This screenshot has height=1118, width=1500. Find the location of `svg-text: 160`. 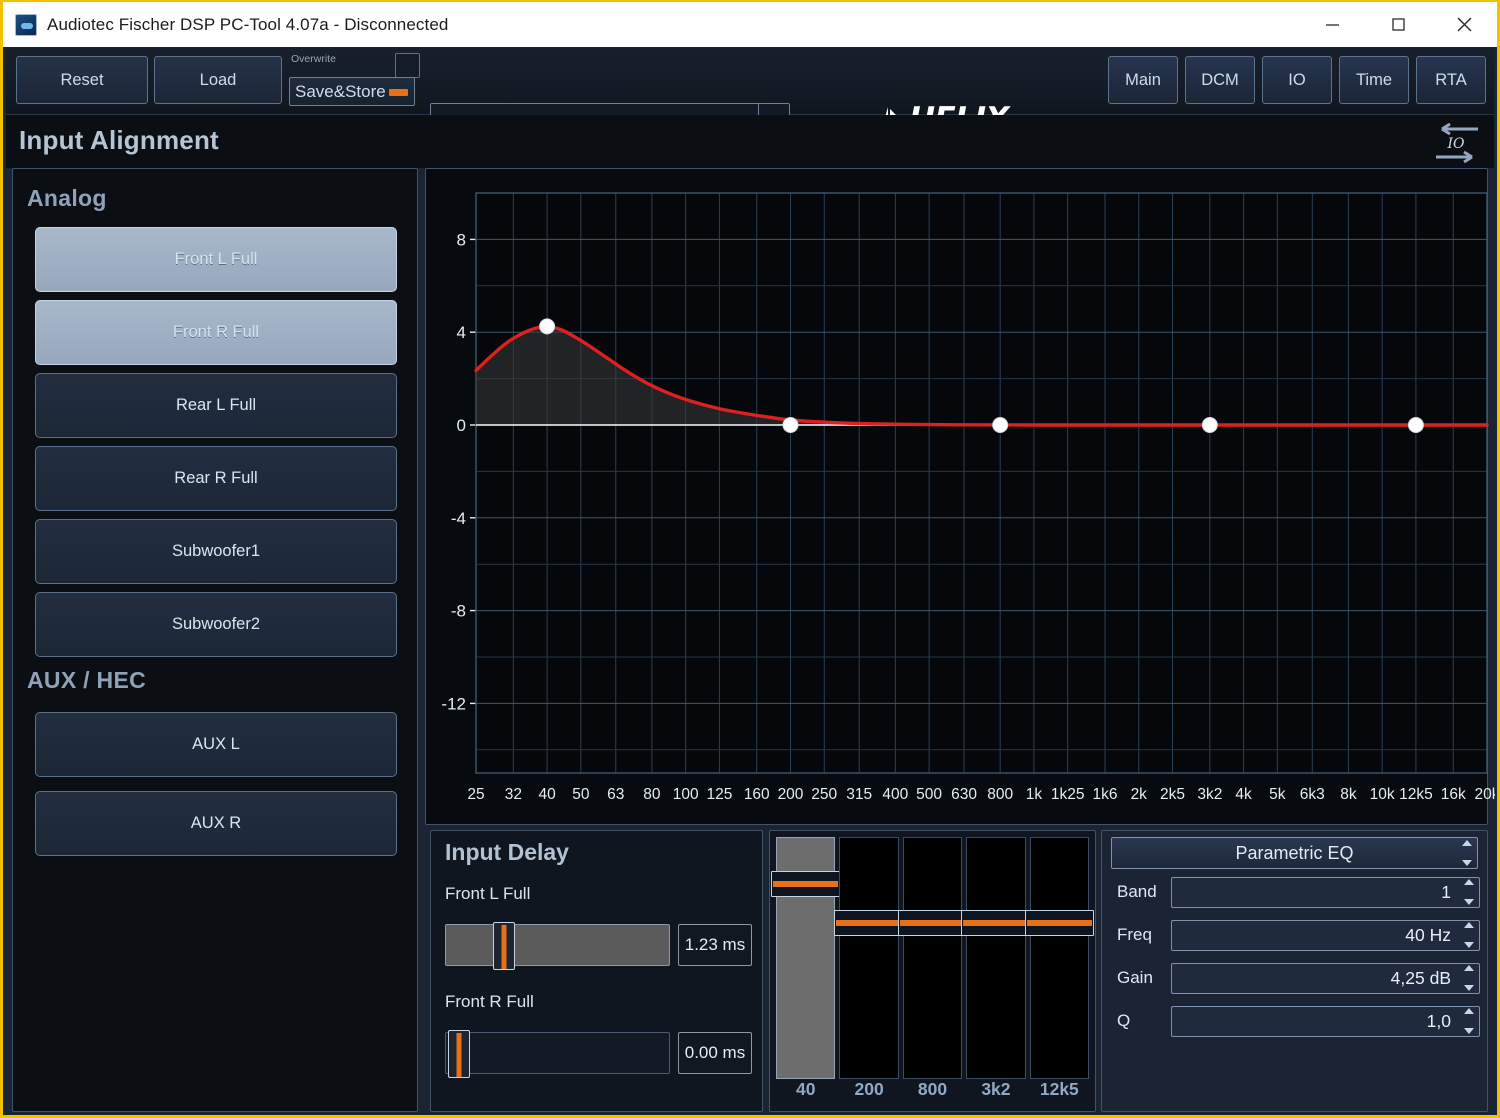

svg-text: 160 is located at coordinates (757, 794).